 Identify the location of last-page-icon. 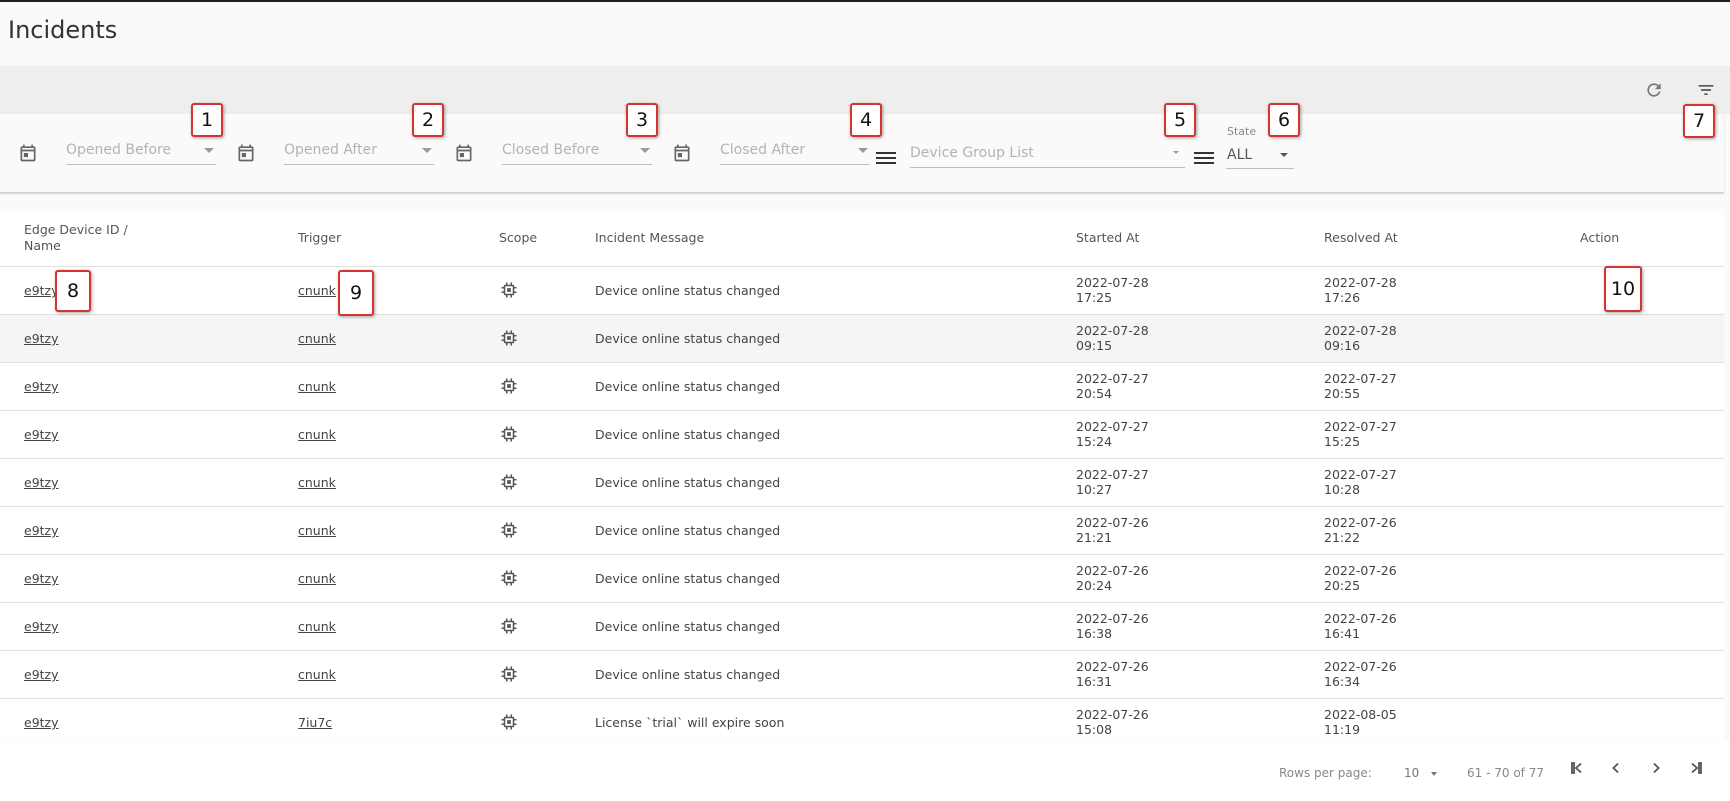
(1696, 768).